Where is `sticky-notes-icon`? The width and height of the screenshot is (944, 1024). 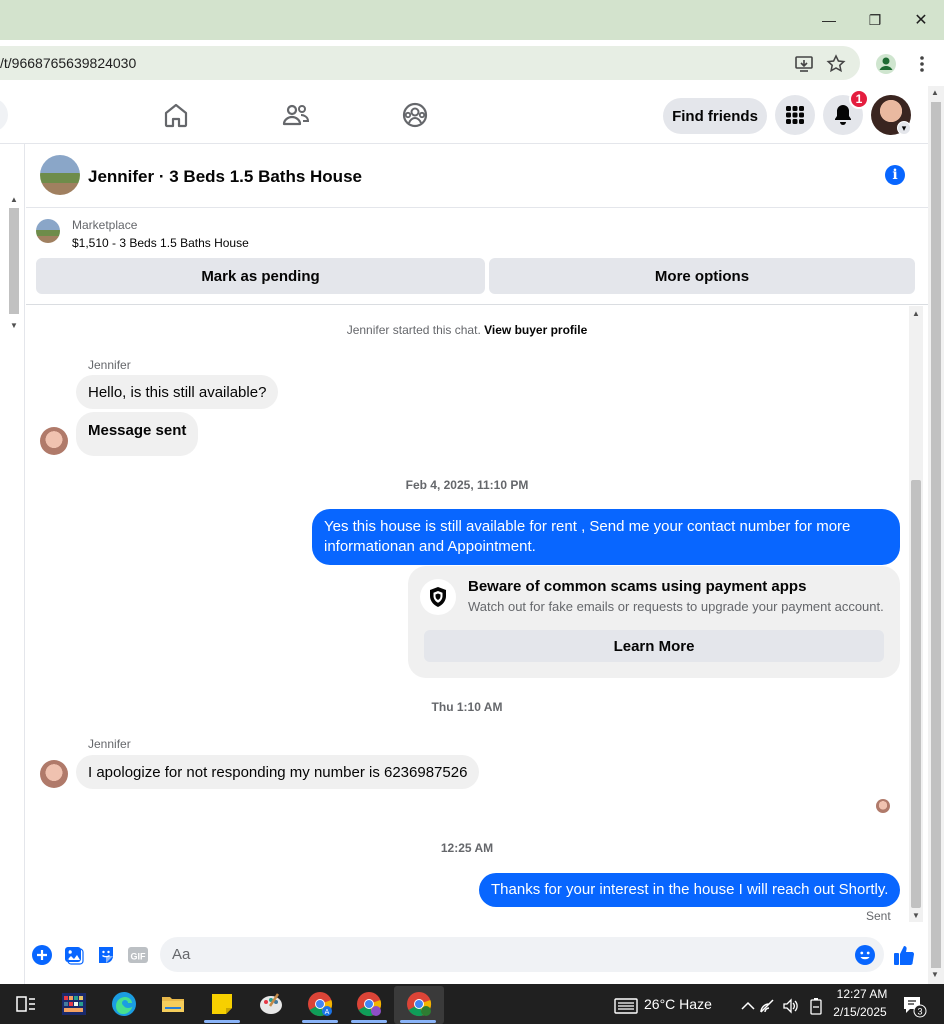 sticky-notes-icon is located at coordinates (222, 1004).